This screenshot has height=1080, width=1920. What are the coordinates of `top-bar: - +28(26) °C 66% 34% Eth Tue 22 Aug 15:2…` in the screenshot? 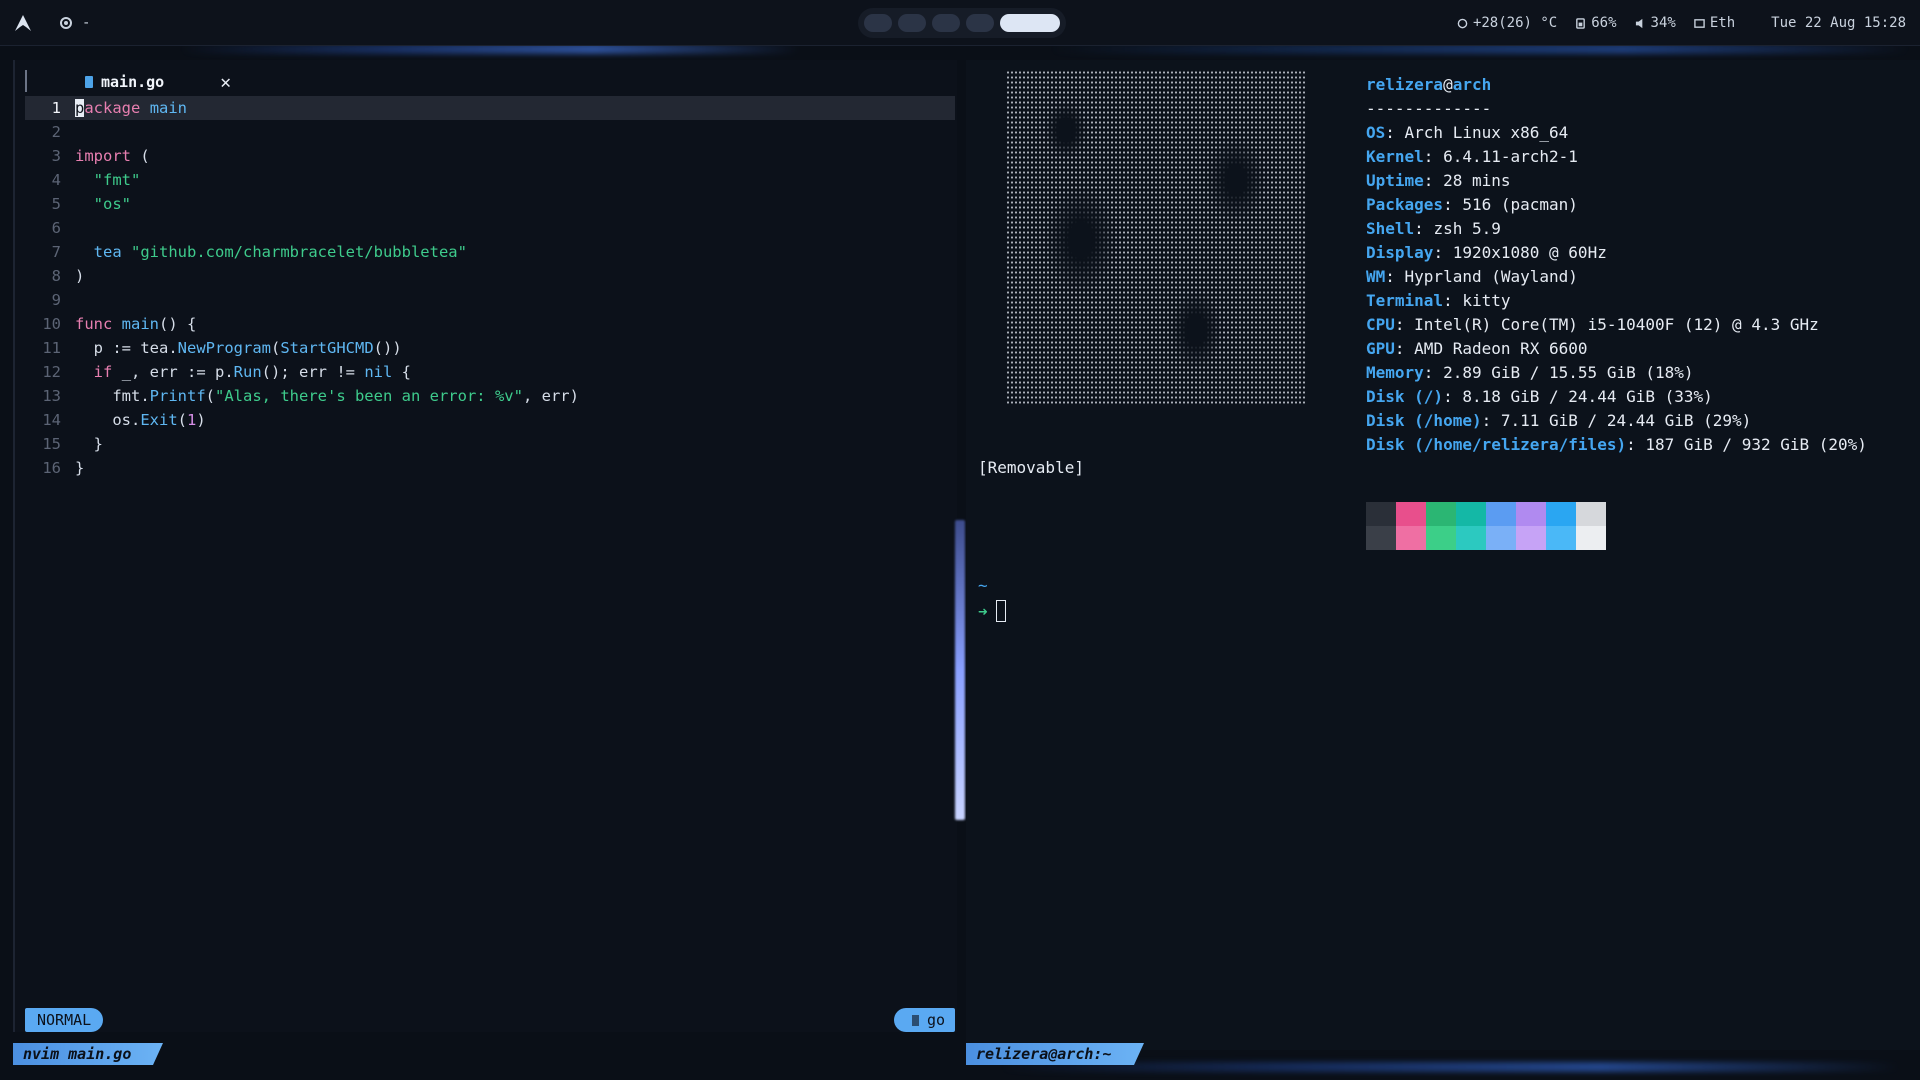 It's located at (960, 23).